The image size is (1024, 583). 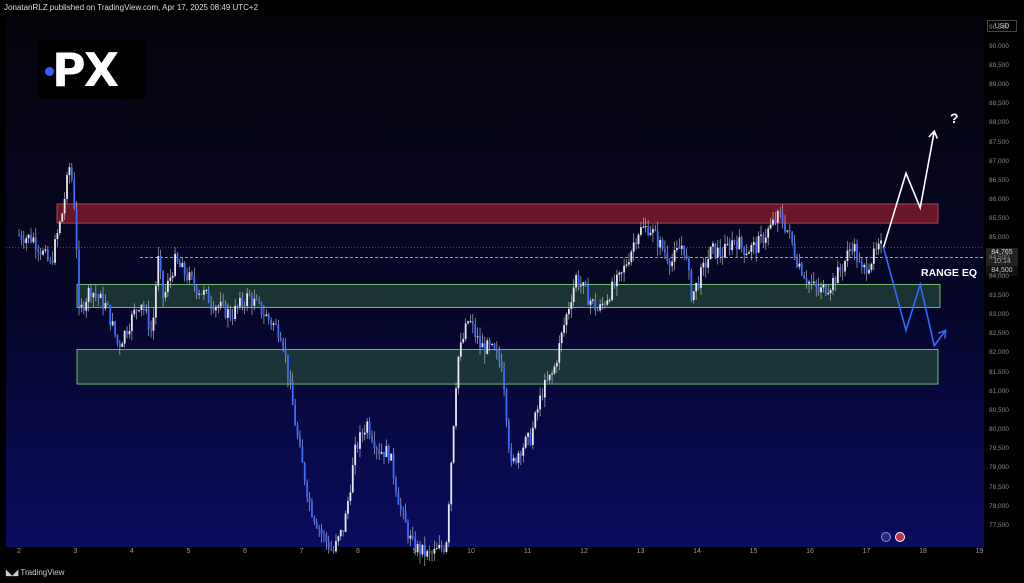 What do you see at coordinates (999, 353) in the screenshot?
I see `price-tick-label: 82,000` at bounding box center [999, 353].